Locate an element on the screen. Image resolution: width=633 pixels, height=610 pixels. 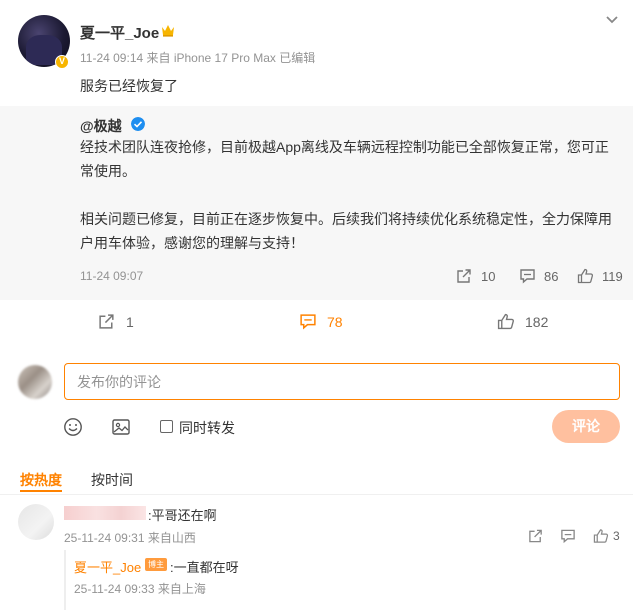
emoji-icon is located at coordinates (73, 427).